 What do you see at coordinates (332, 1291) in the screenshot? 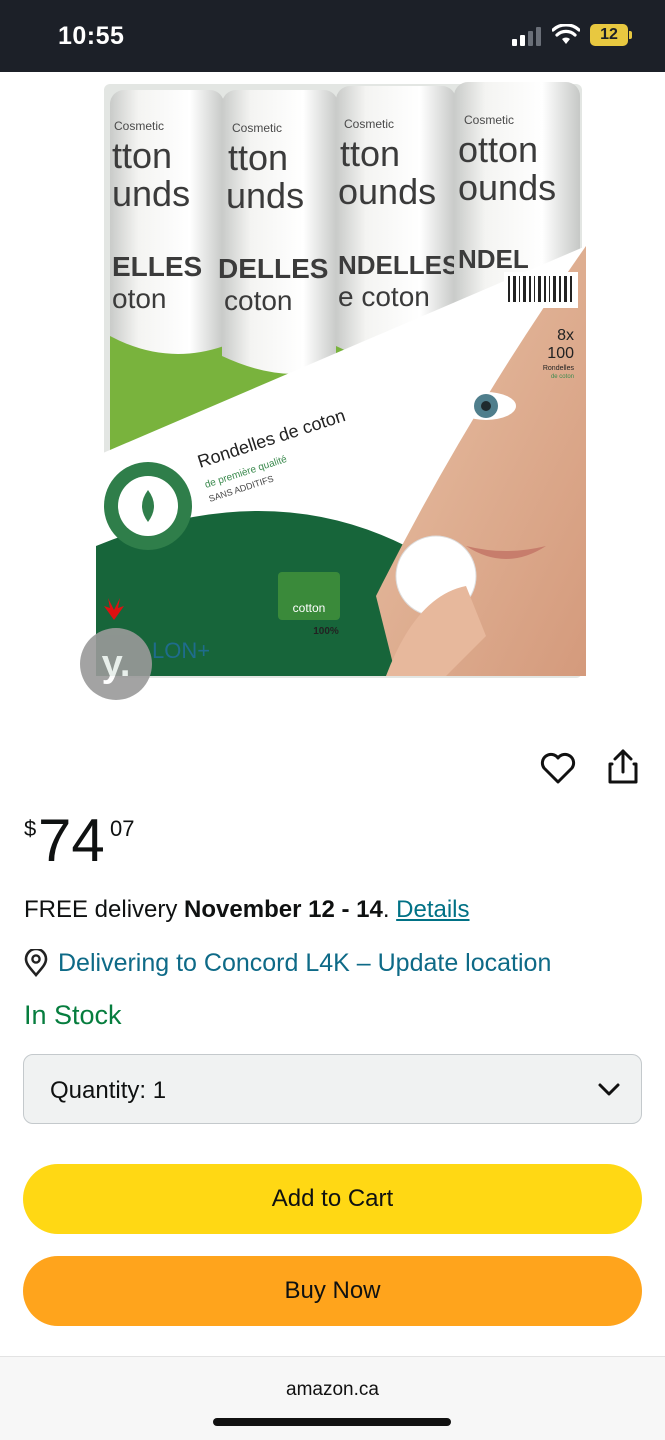
I see `buy-now-button: Buy Now` at bounding box center [332, 1291].